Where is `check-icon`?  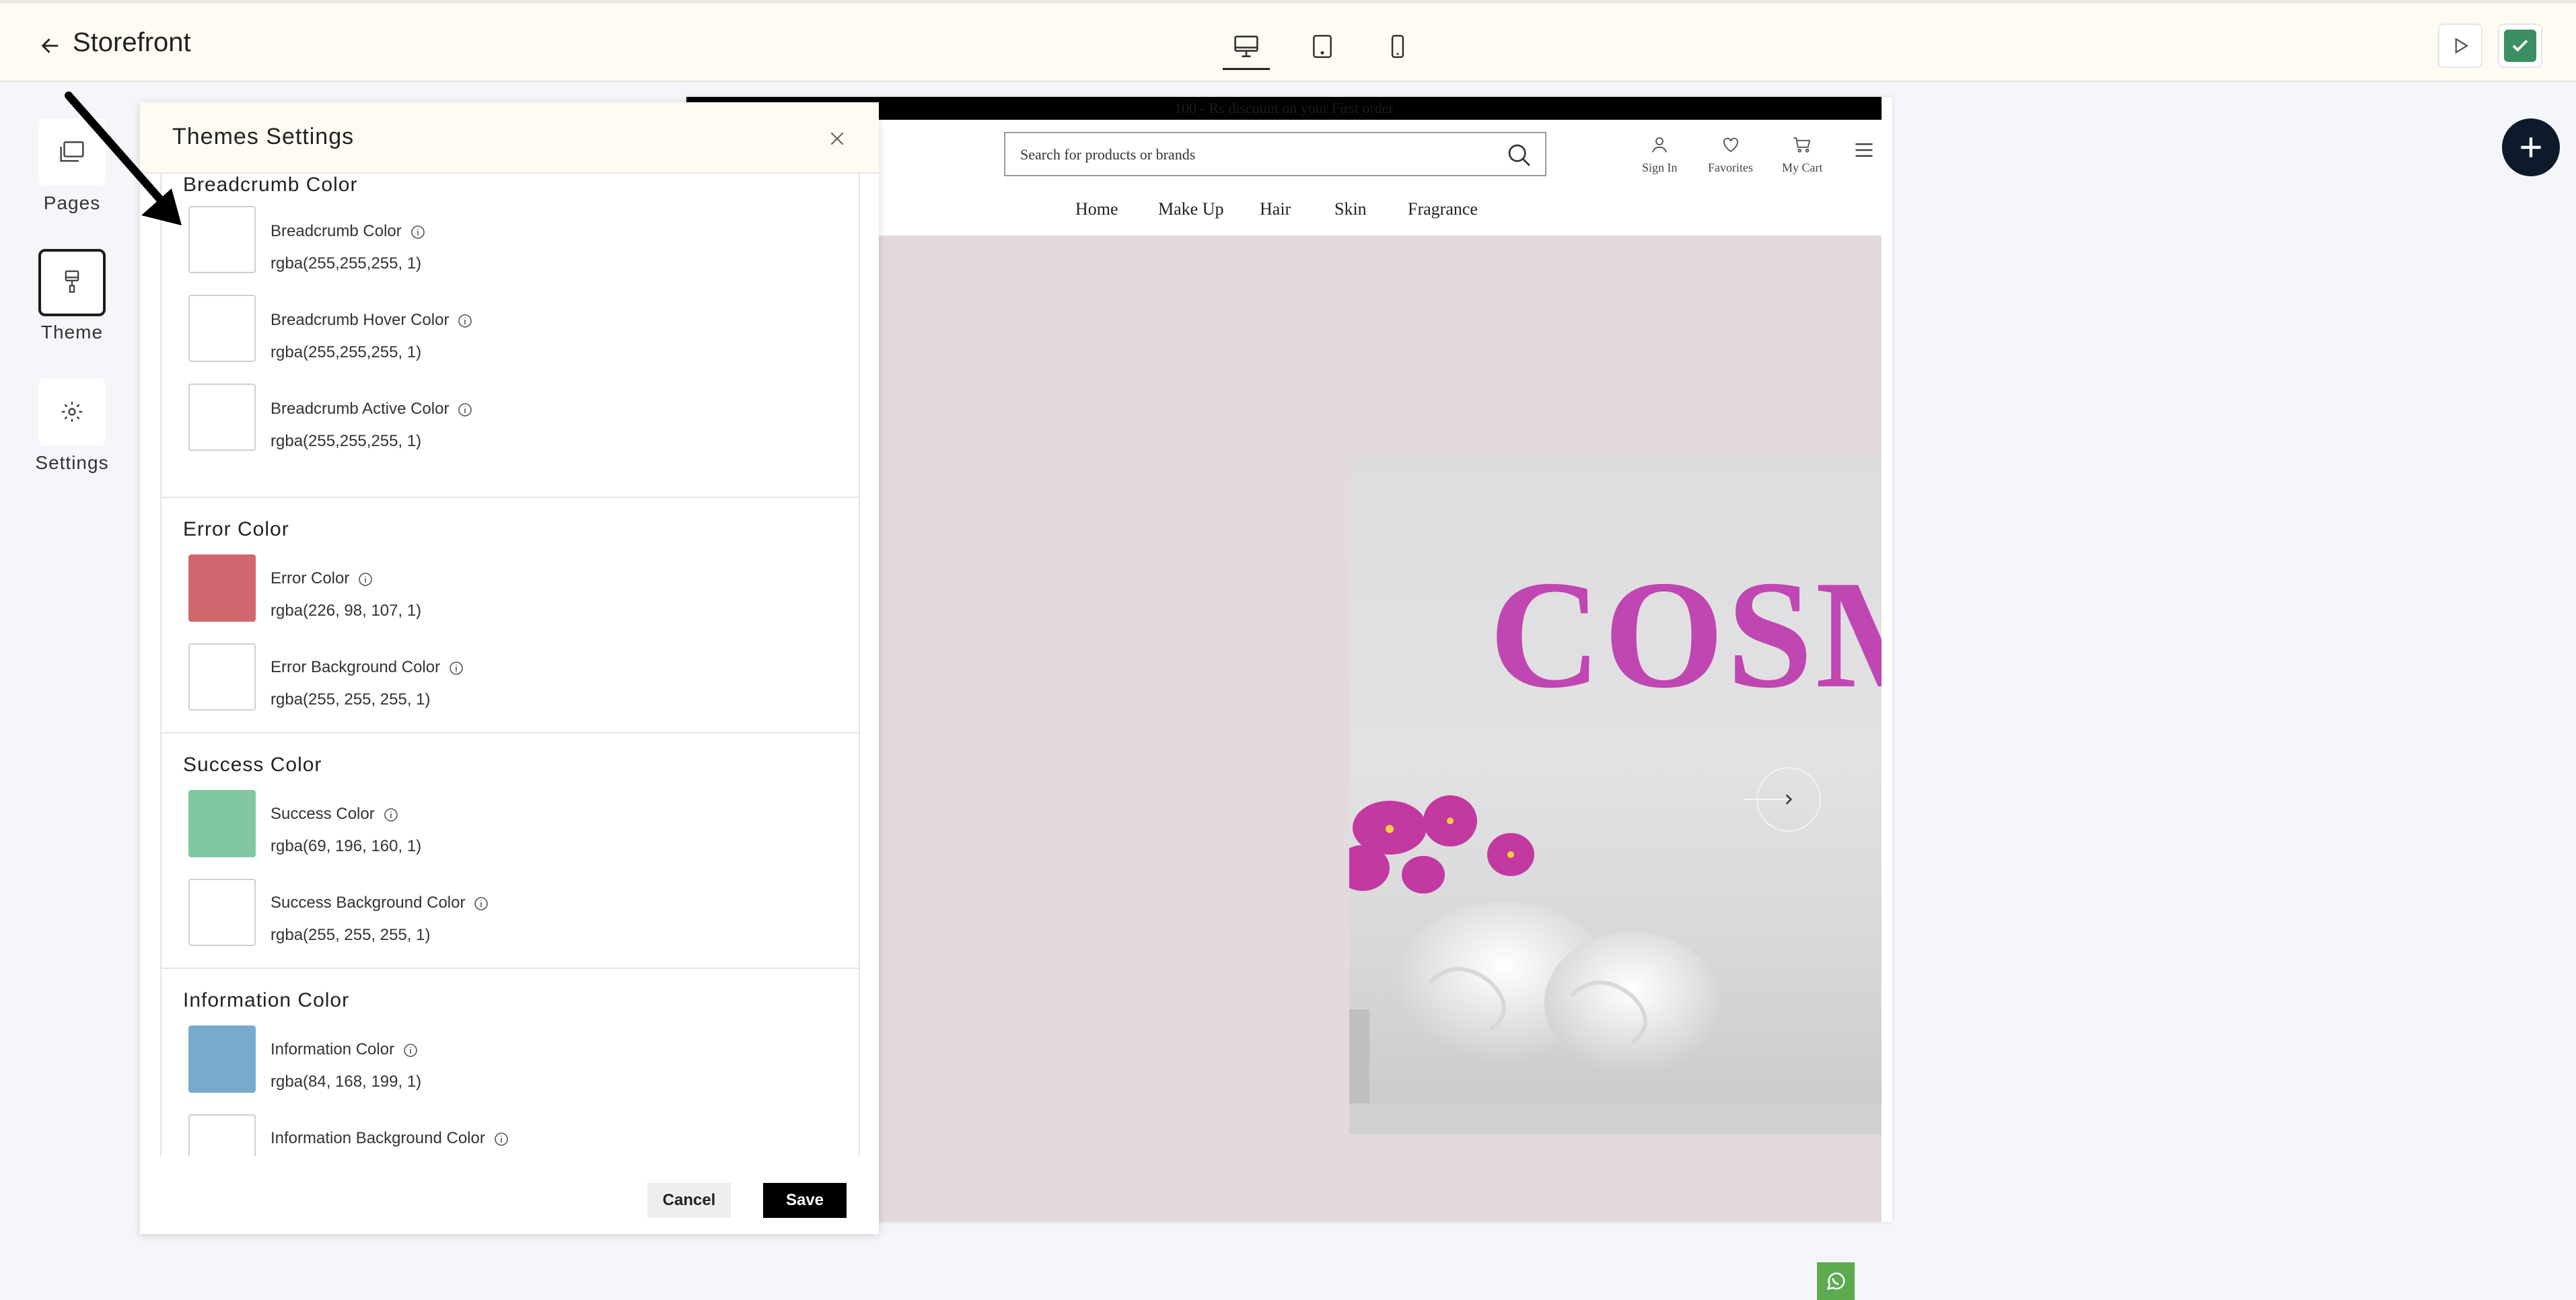 check-icon is located at coordinates (2520, 46).